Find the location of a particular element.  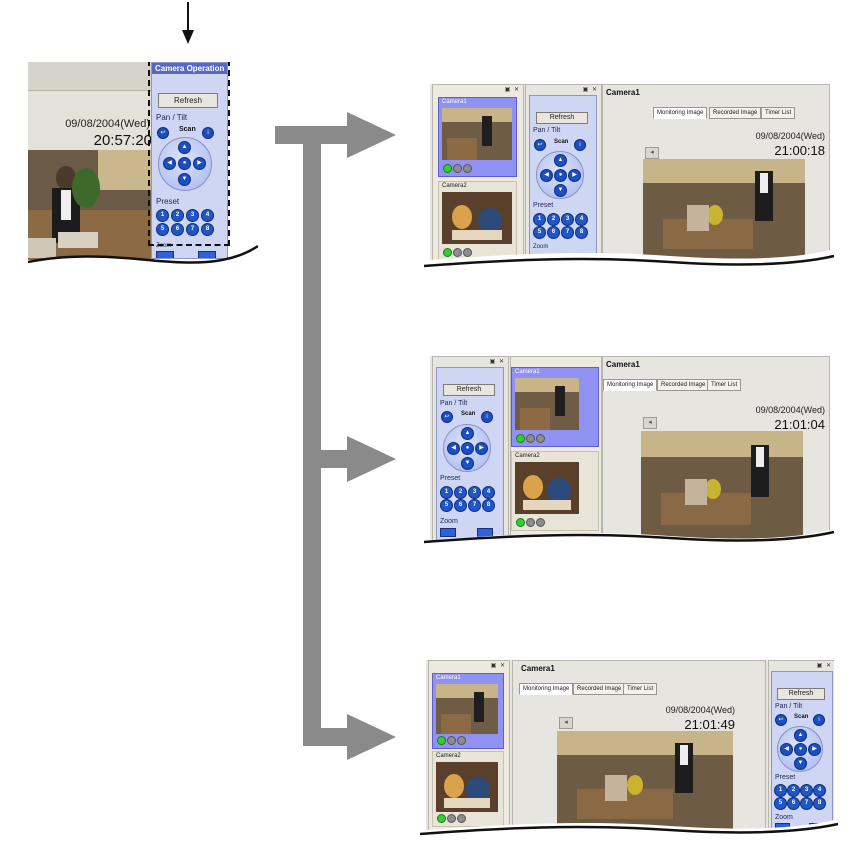

preset-buttons: 1 2 3 4 5 6 7 8 is located at coordinates (470, 500).